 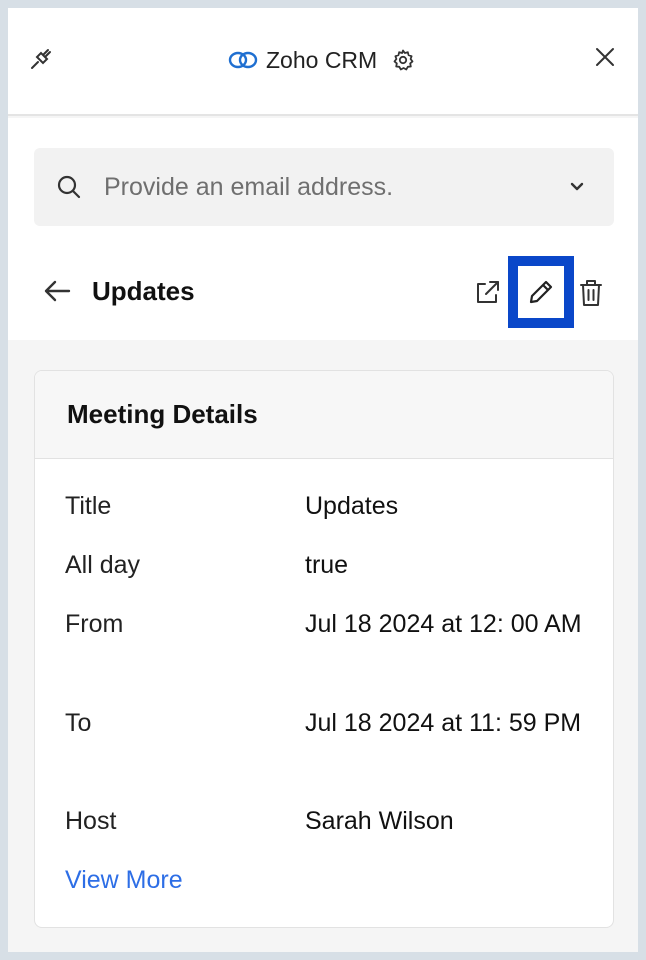 I want to click on plug-icon, so click(x=42, y=58).